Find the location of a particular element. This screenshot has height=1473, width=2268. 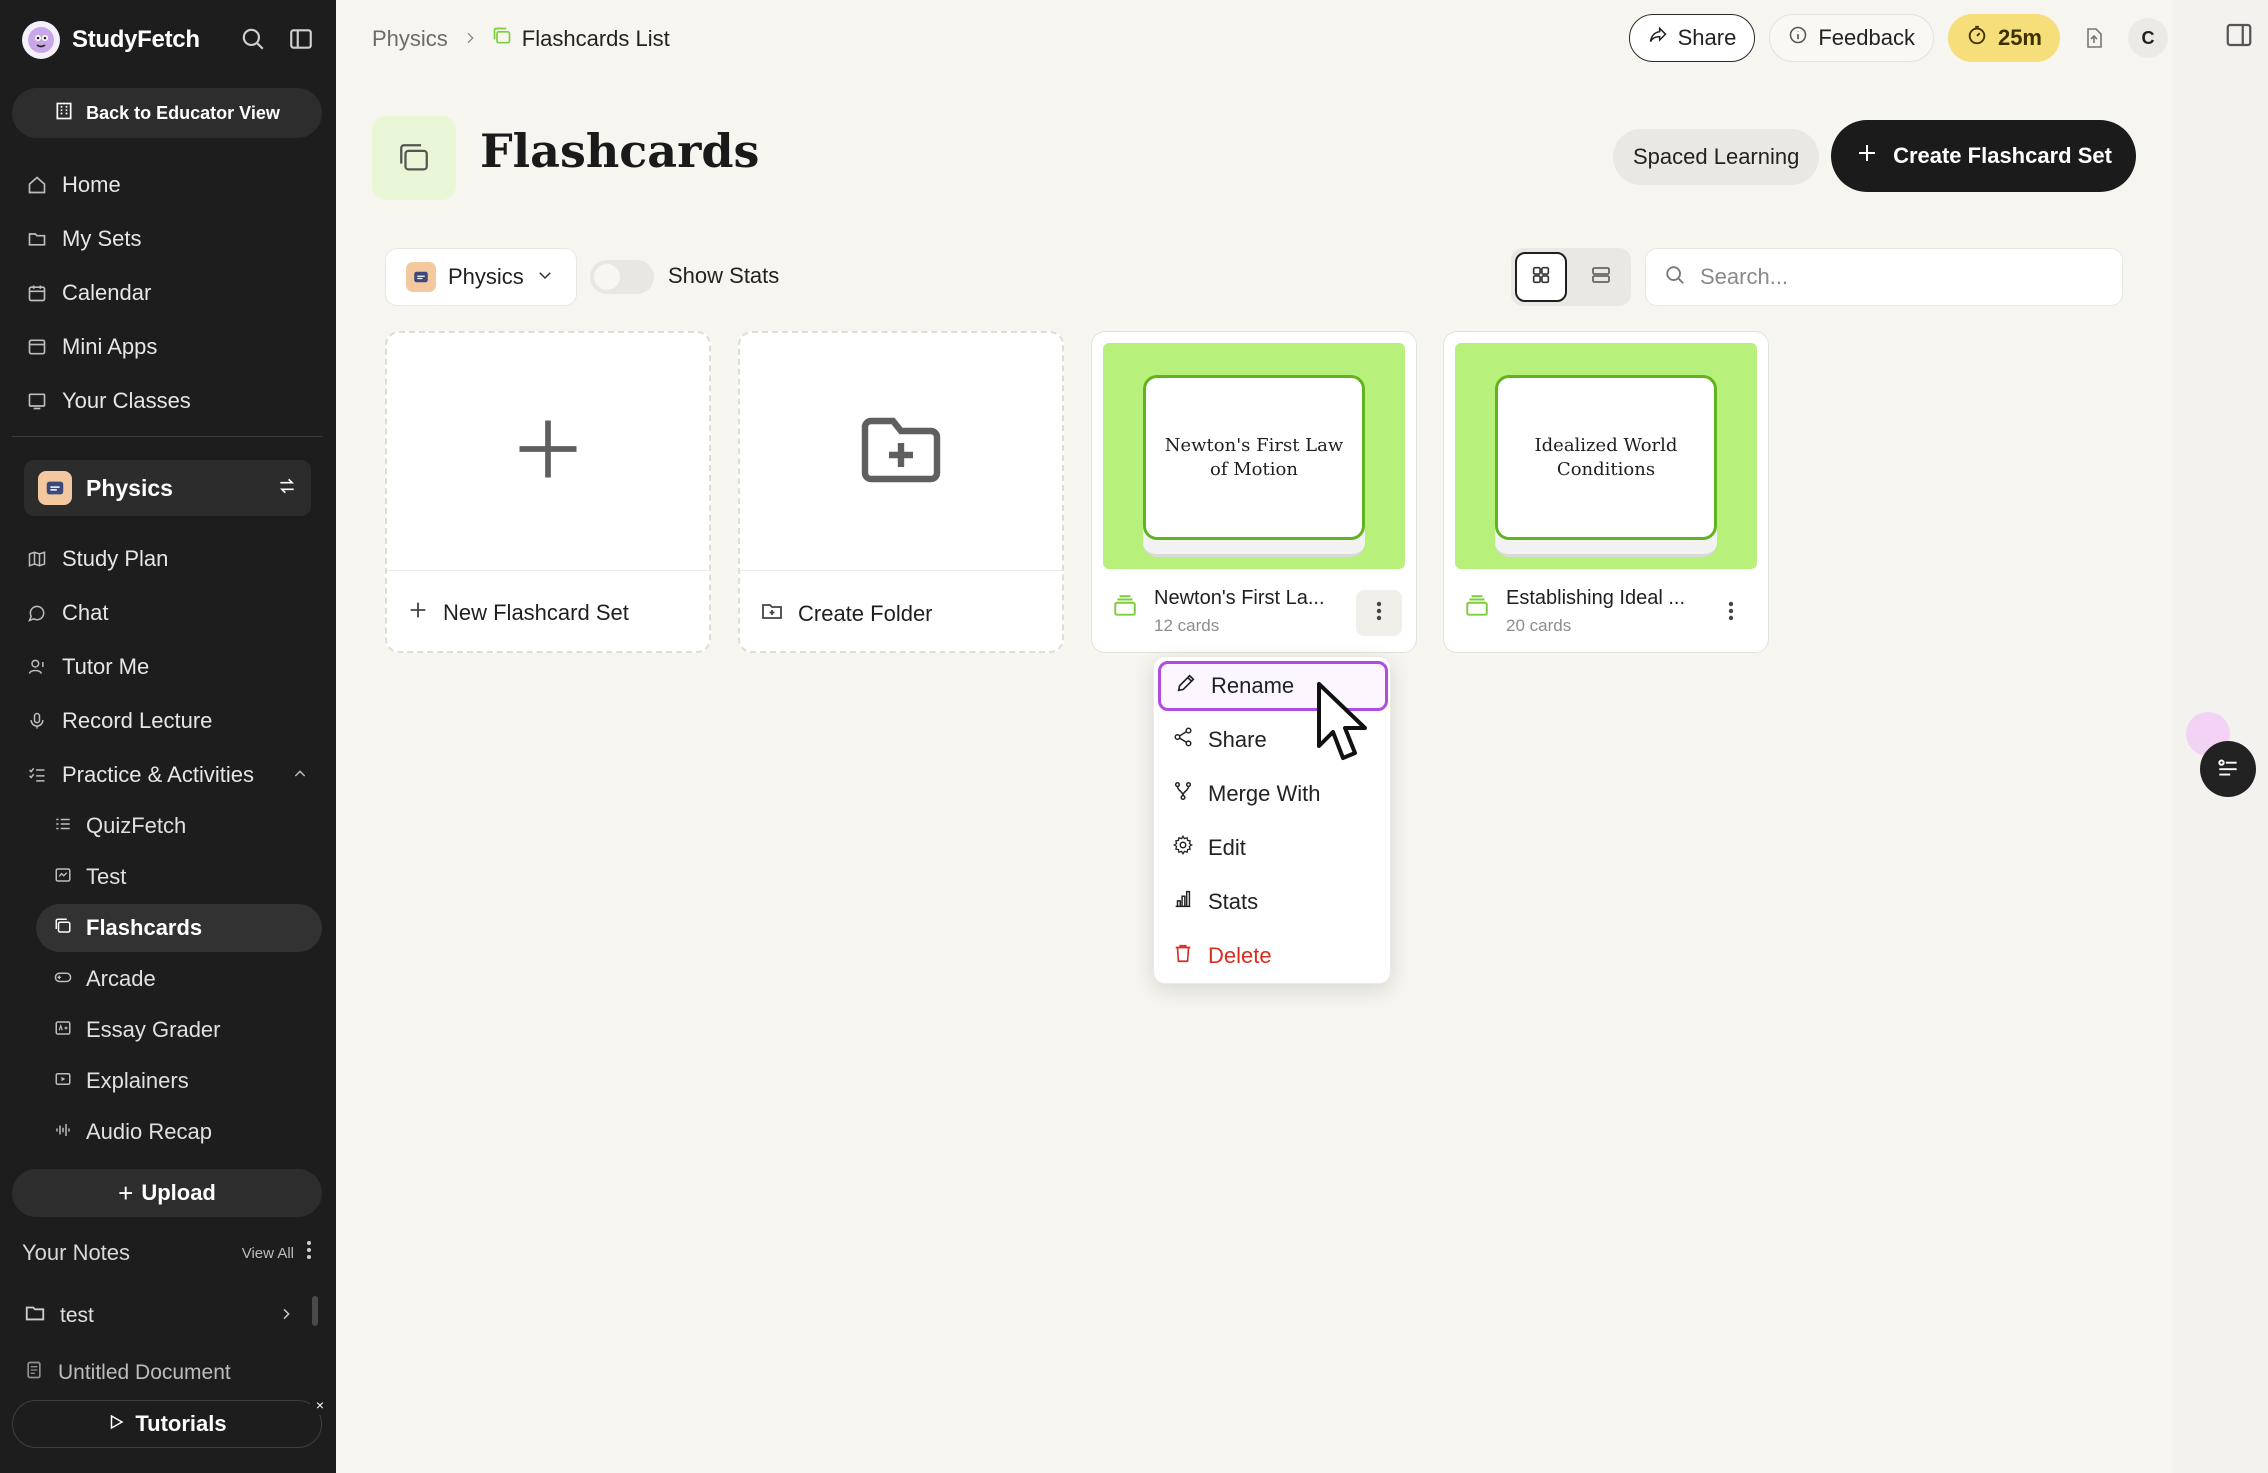

close-icon: × is located at coordinates (320, 1405).